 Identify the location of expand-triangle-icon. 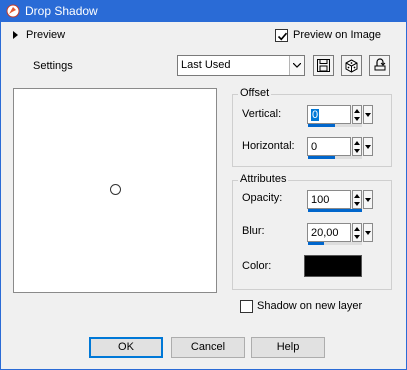
(15, 35).